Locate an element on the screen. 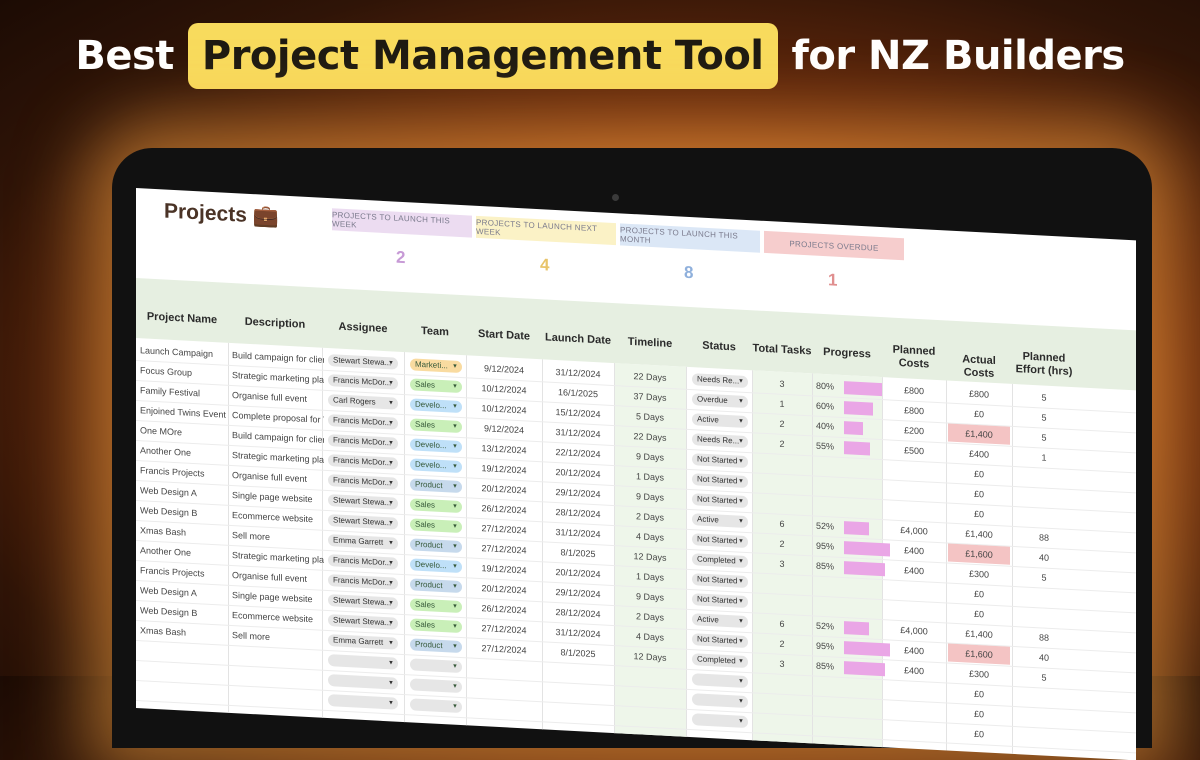  column-header: Planned Effort (hrs) is located at coordinates (1044, 364).